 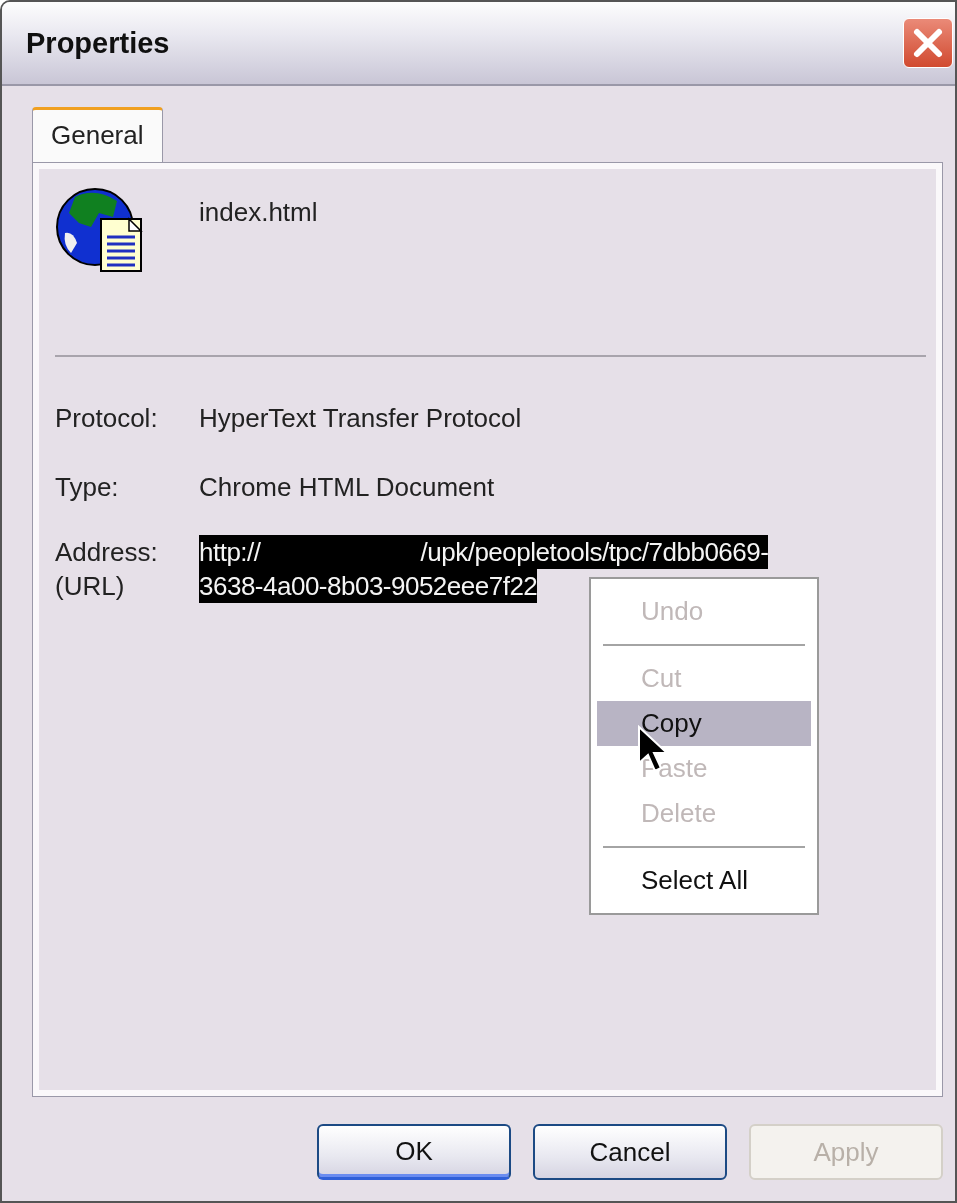 I want to click on field-value: HyperText Transfer Protocol, so click(x=360, y=418).